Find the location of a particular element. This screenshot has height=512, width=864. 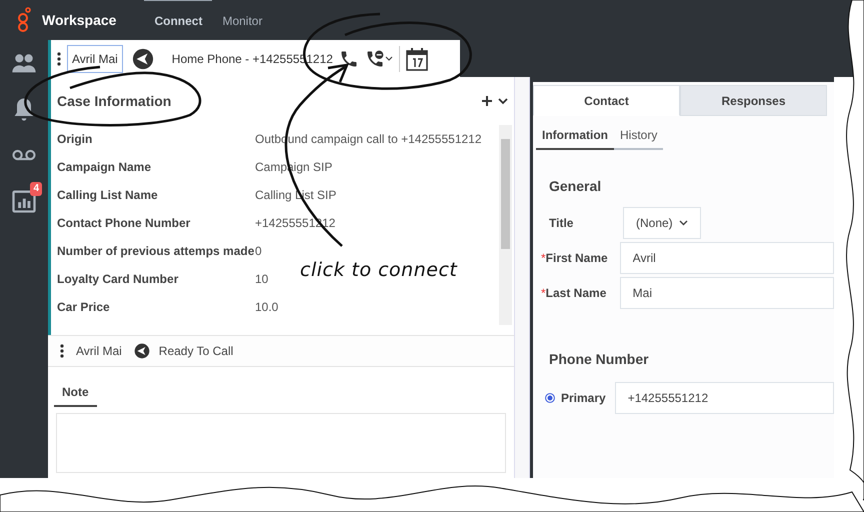

section-heading: General is located at coordinates (575, 186).